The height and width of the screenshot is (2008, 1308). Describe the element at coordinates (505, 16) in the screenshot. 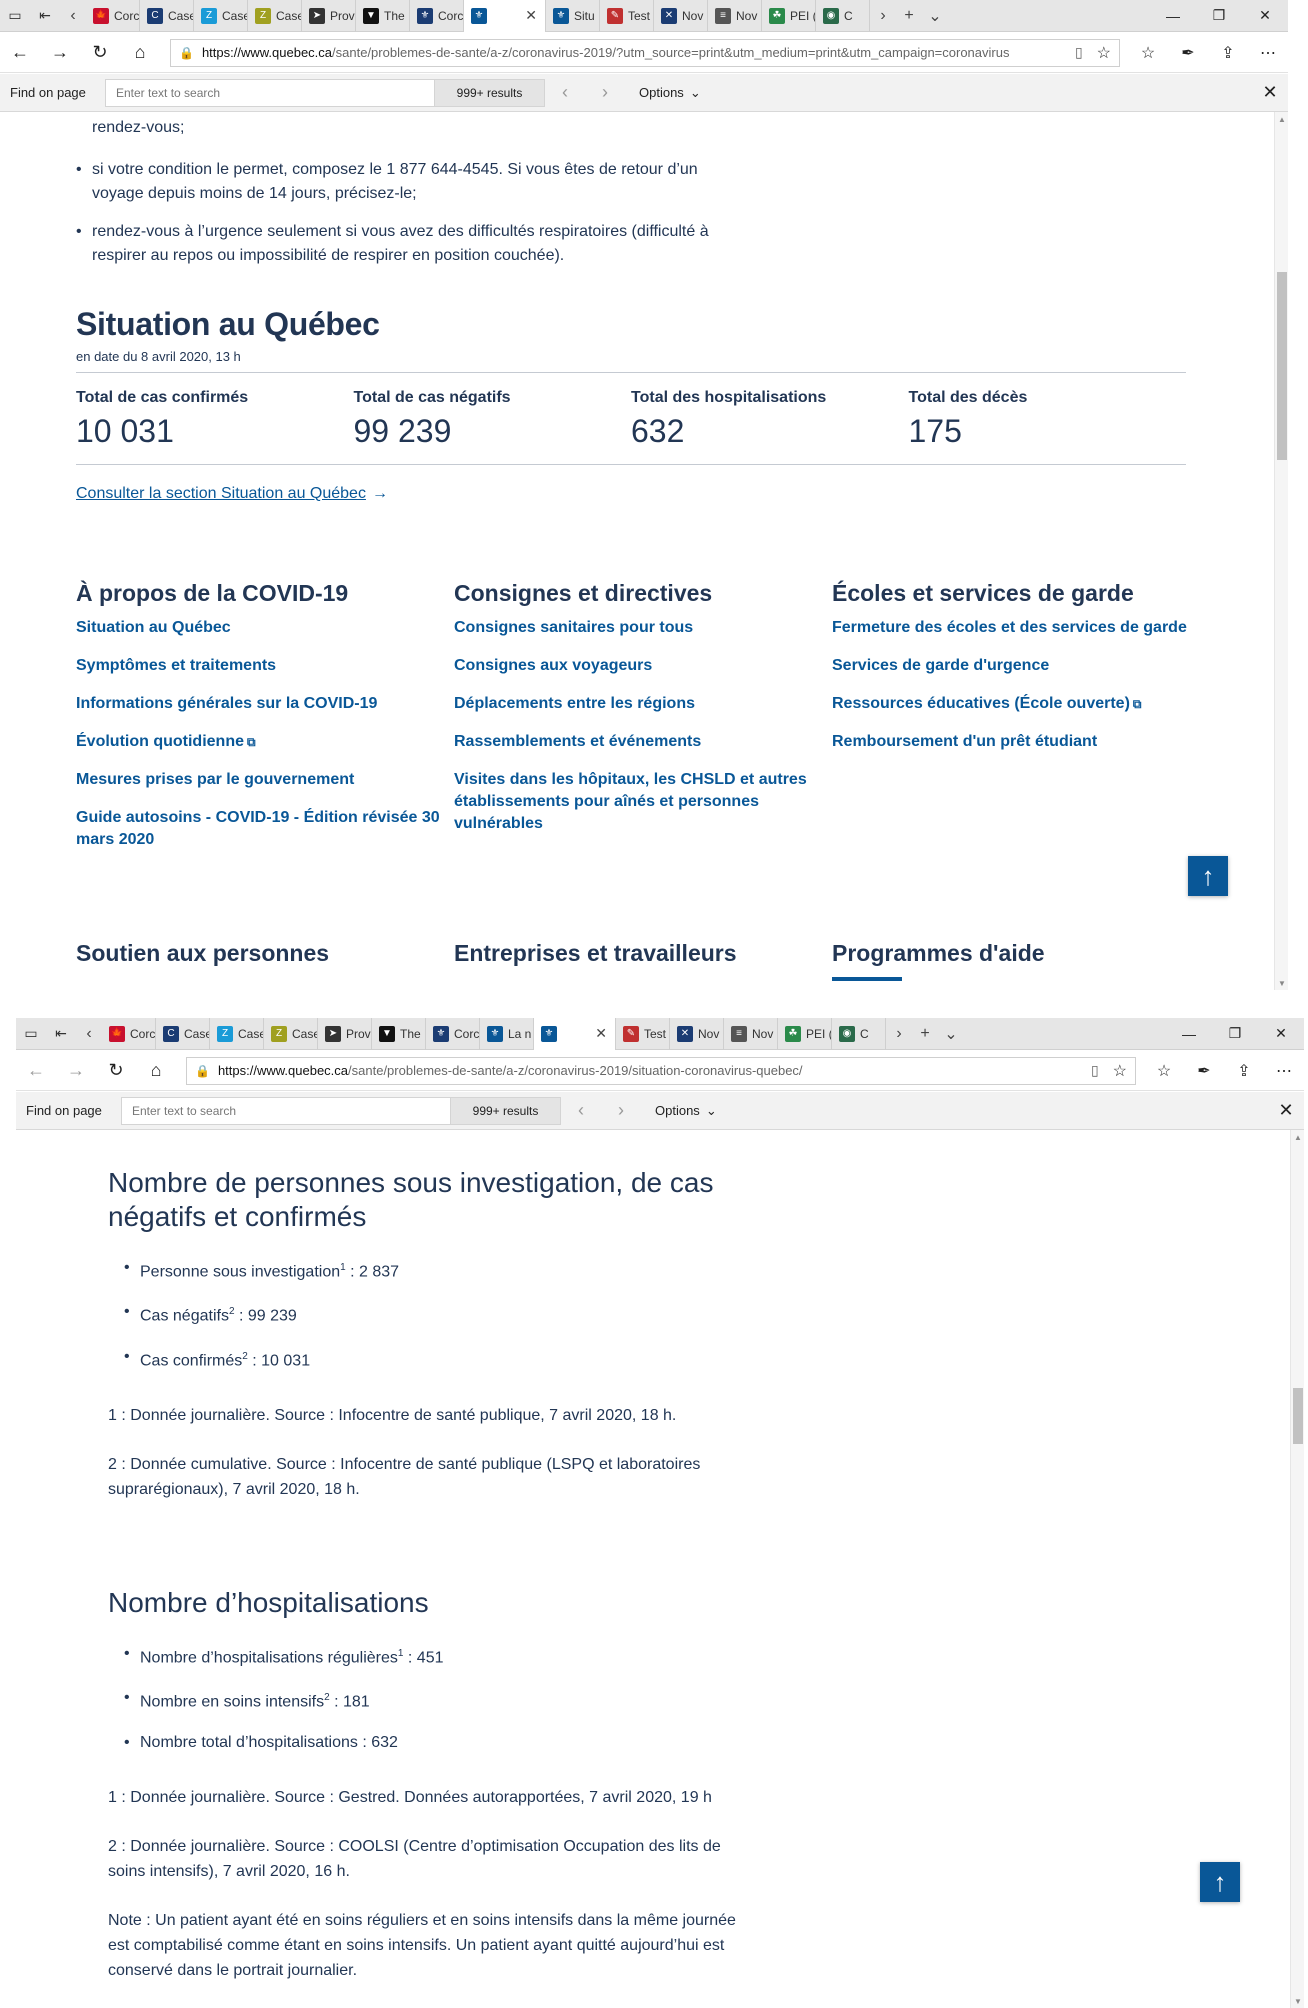

I see `browser-tab: ⚜ ✕` at that location.